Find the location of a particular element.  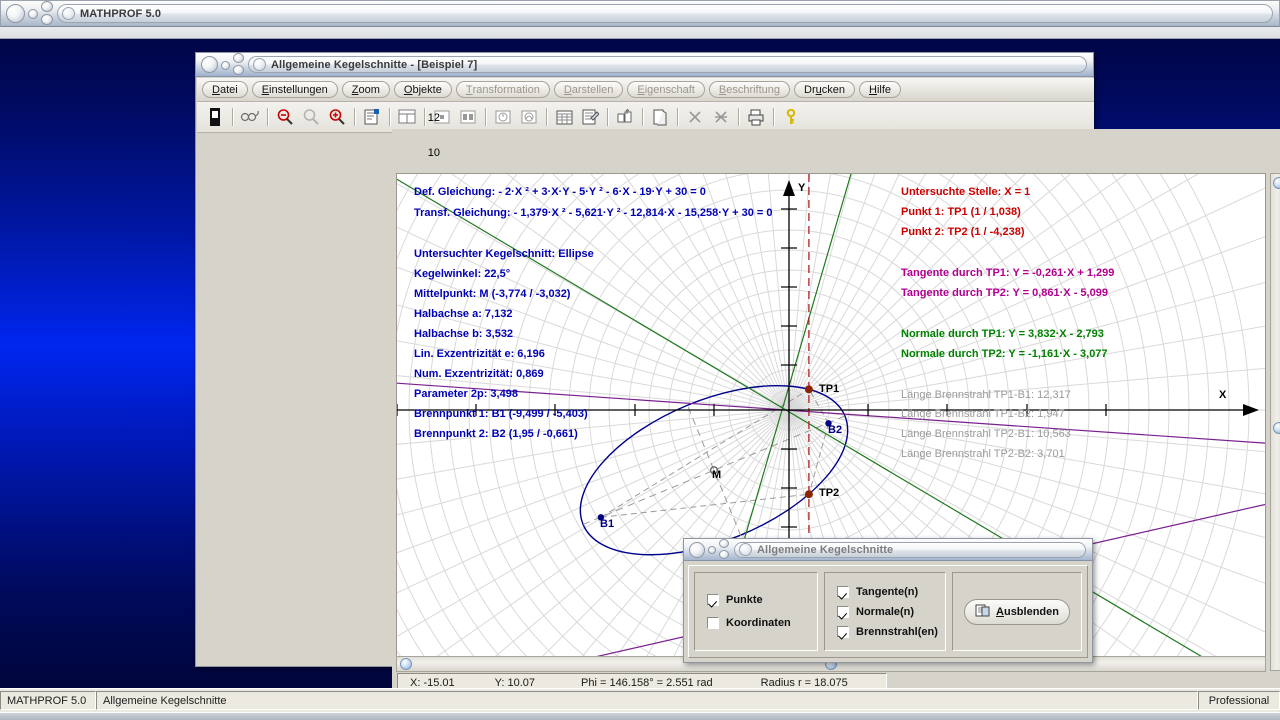

checkbox-tangenten-label: Tangente(n) is located at coordinates (887, 591).